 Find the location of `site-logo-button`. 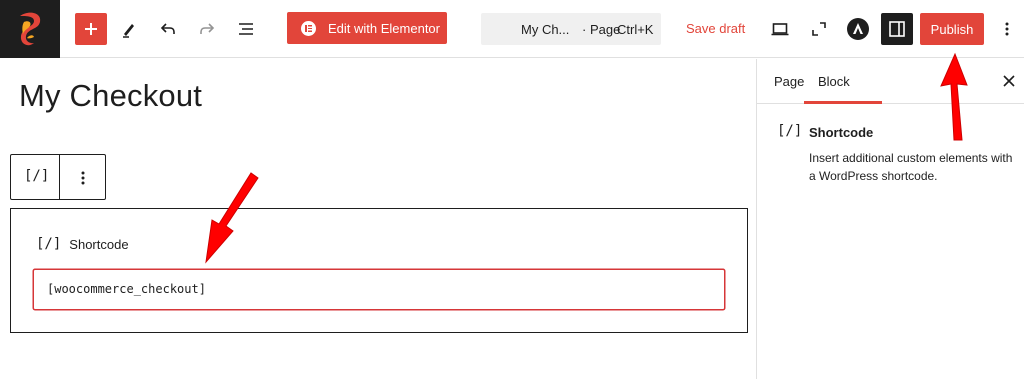

site-logo-button is located at coordinates (30, 29).